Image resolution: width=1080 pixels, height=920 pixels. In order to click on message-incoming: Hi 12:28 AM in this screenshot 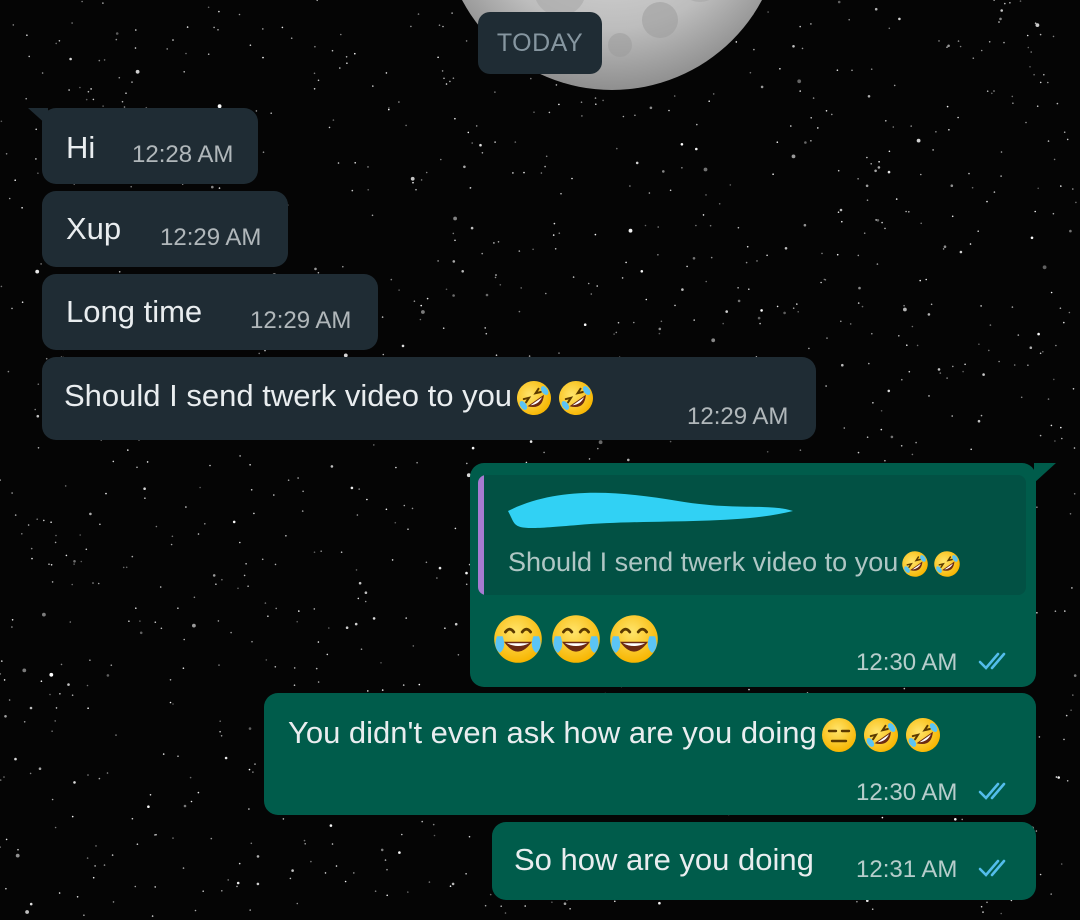, I will do `click(150, 146)`.